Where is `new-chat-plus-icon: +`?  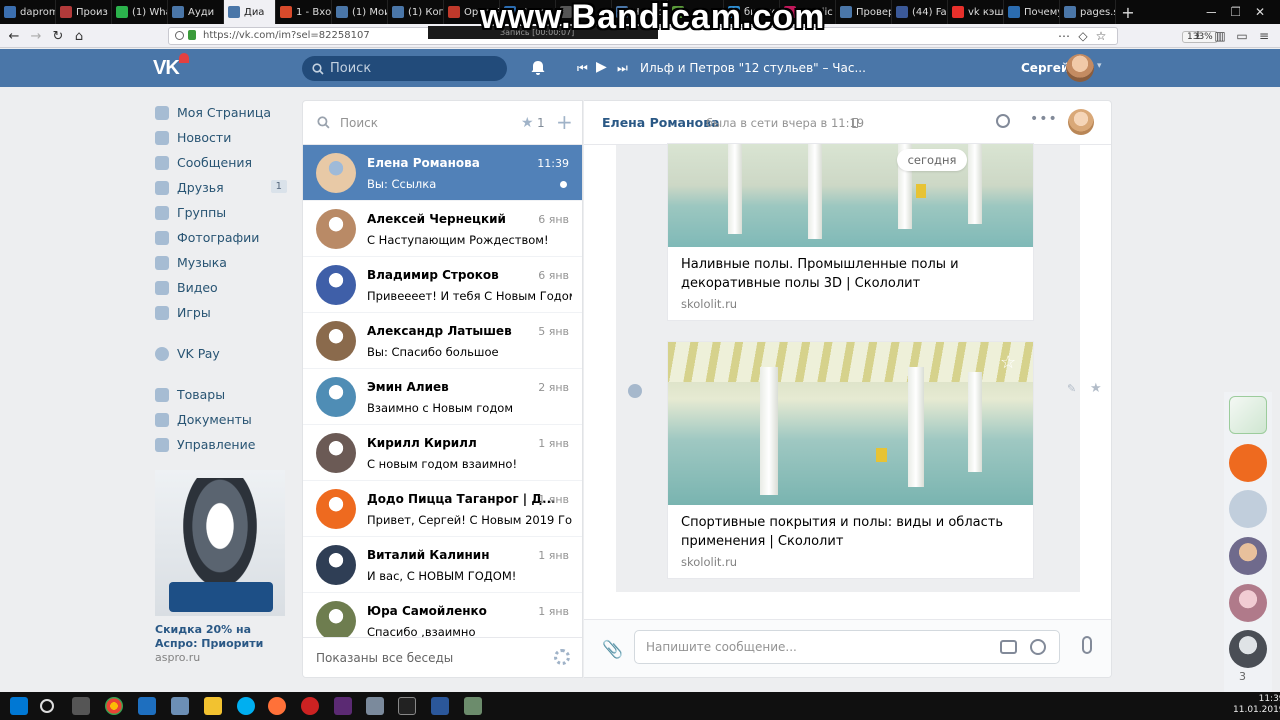
new-chat-plus-icon: + is located at coordinates (564, 122).